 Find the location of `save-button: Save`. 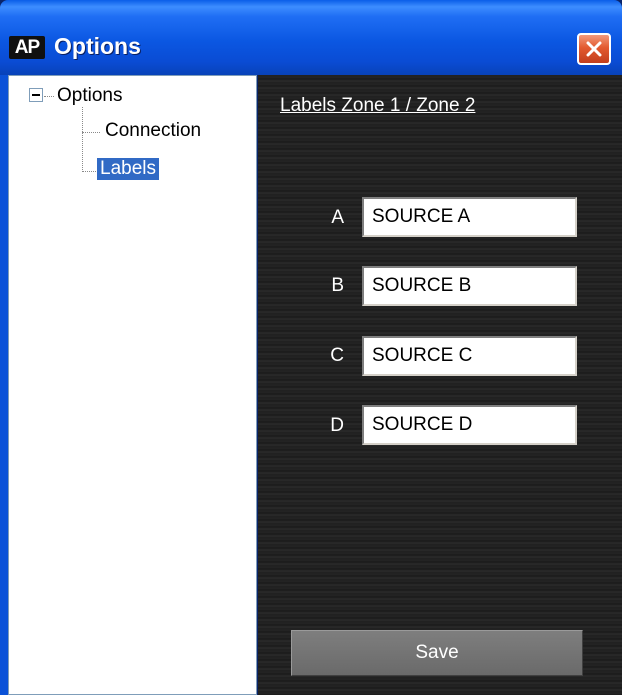

save-button: Save is located at coordinates (437, 653).